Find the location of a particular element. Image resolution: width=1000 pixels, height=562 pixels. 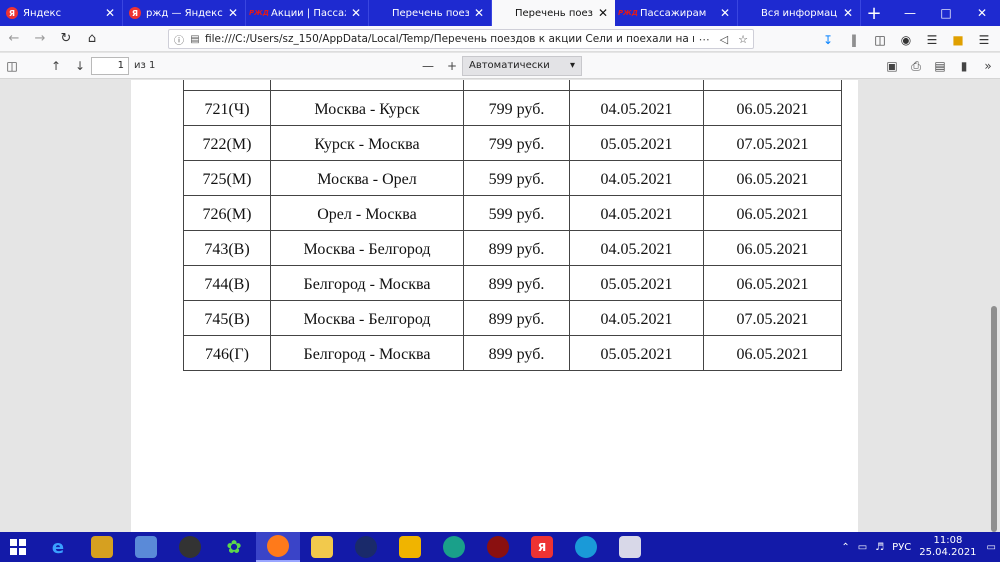

network-icon: ▭ is located at coordinates (862, 547).